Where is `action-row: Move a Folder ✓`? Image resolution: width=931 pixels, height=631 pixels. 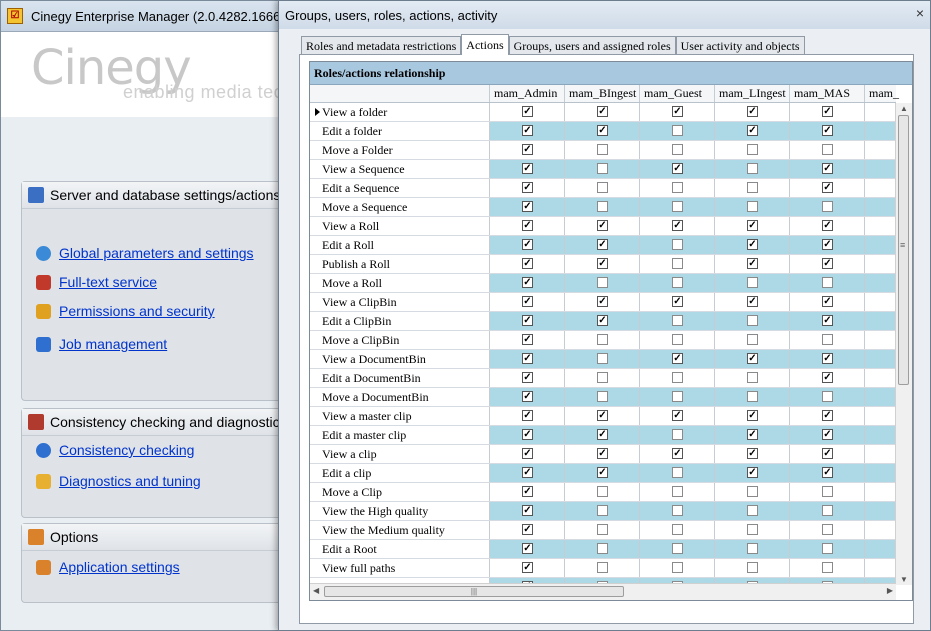
action-row: Move a Folder ✓ is located at coordinates (603, 150).